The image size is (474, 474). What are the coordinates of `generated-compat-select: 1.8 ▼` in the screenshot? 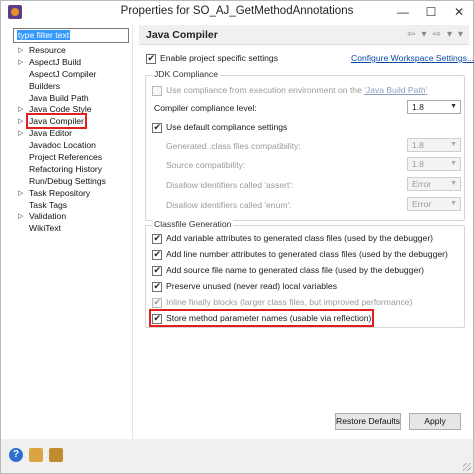 It's located at (434, 145).